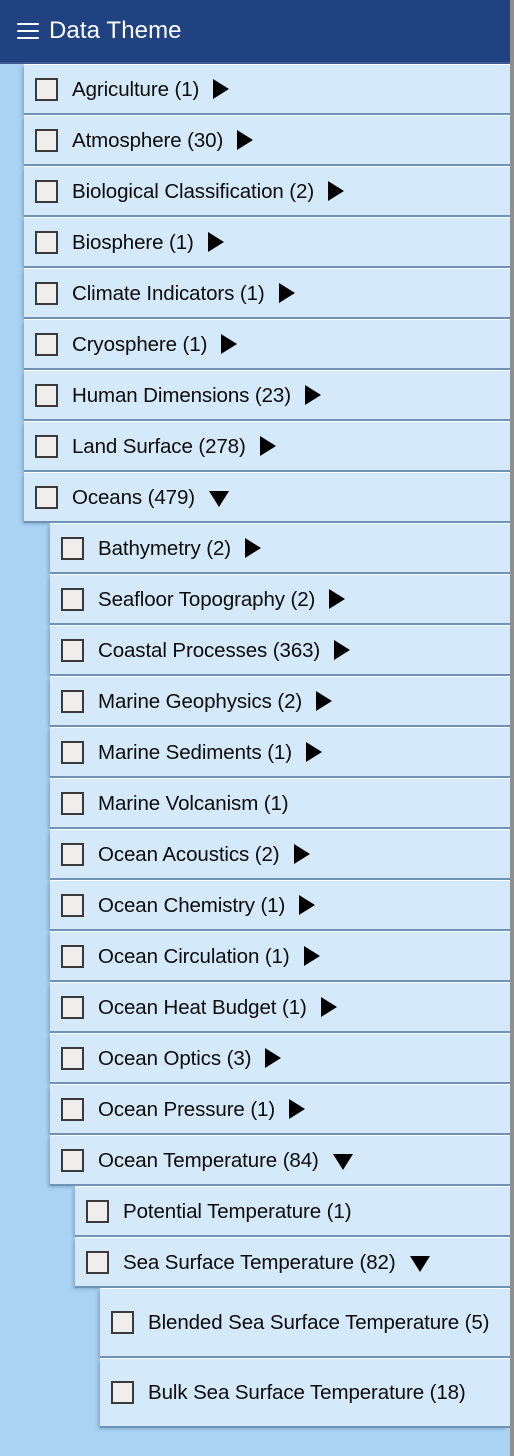 The width and height of the screenshot is (514, 1456). I want to click on tree-item-oceans: Oceans (479), so click(267, 497).